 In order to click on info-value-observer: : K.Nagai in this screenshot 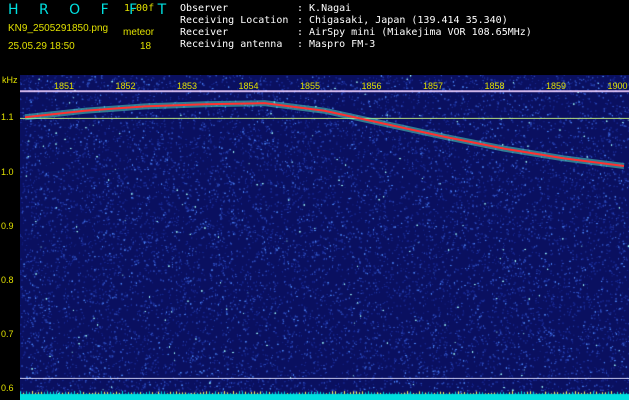, I will do `click(324, 8)`.